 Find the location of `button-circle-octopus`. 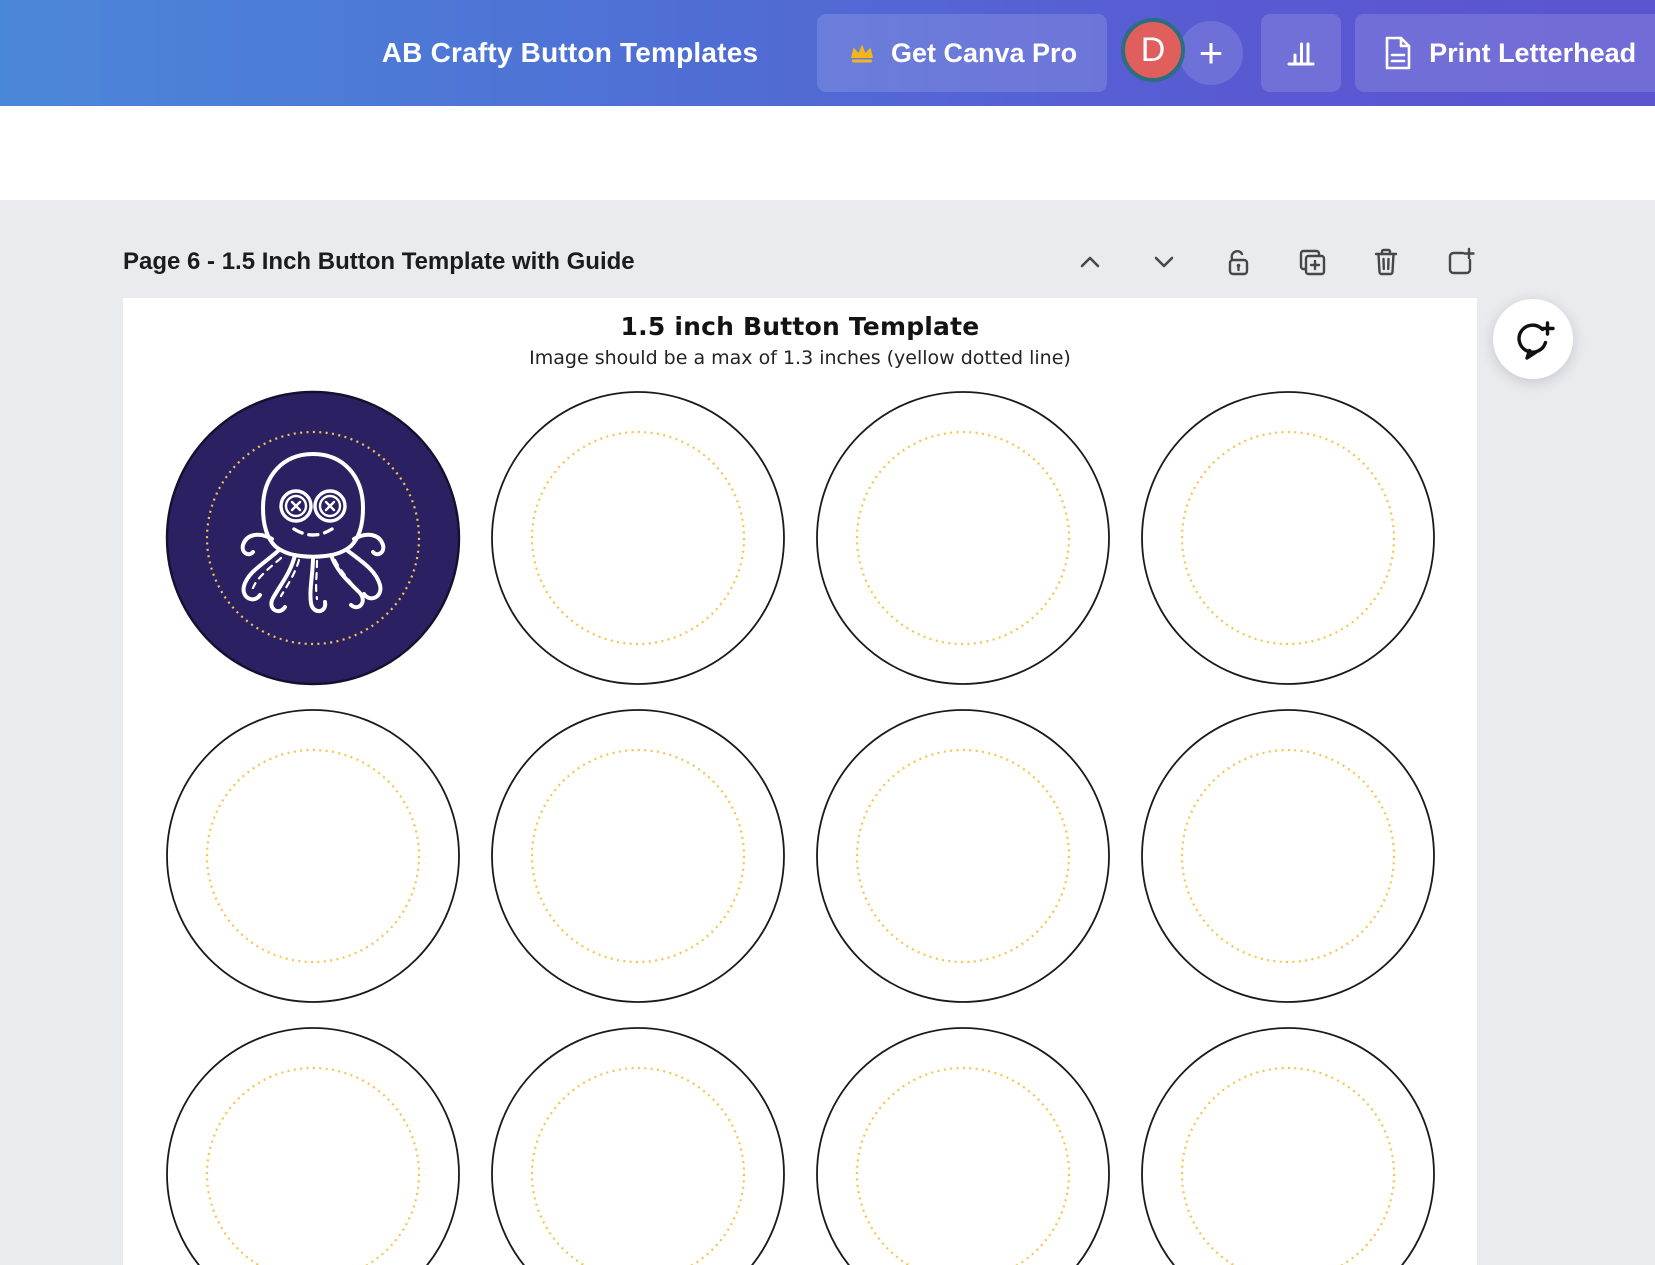

button-circle-octopus is located at coordinates (313, 538).